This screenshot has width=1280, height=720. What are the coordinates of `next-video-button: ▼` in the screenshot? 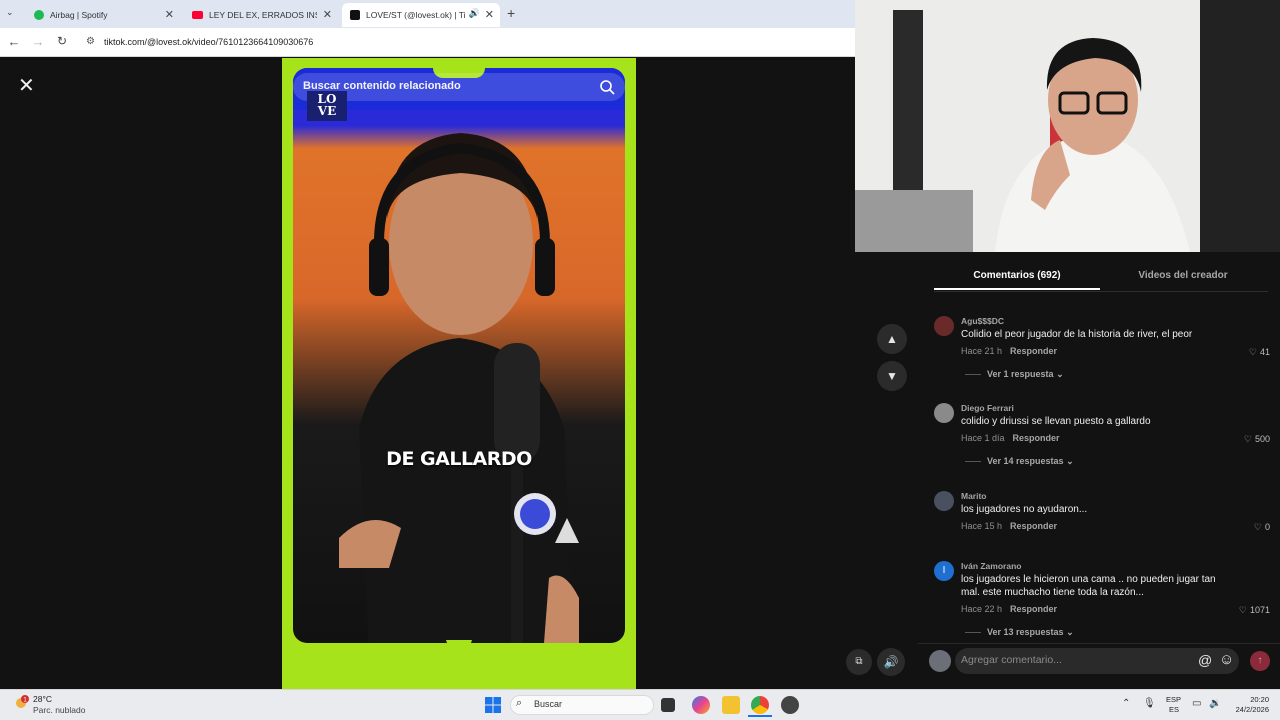 It's located at (892, 376).